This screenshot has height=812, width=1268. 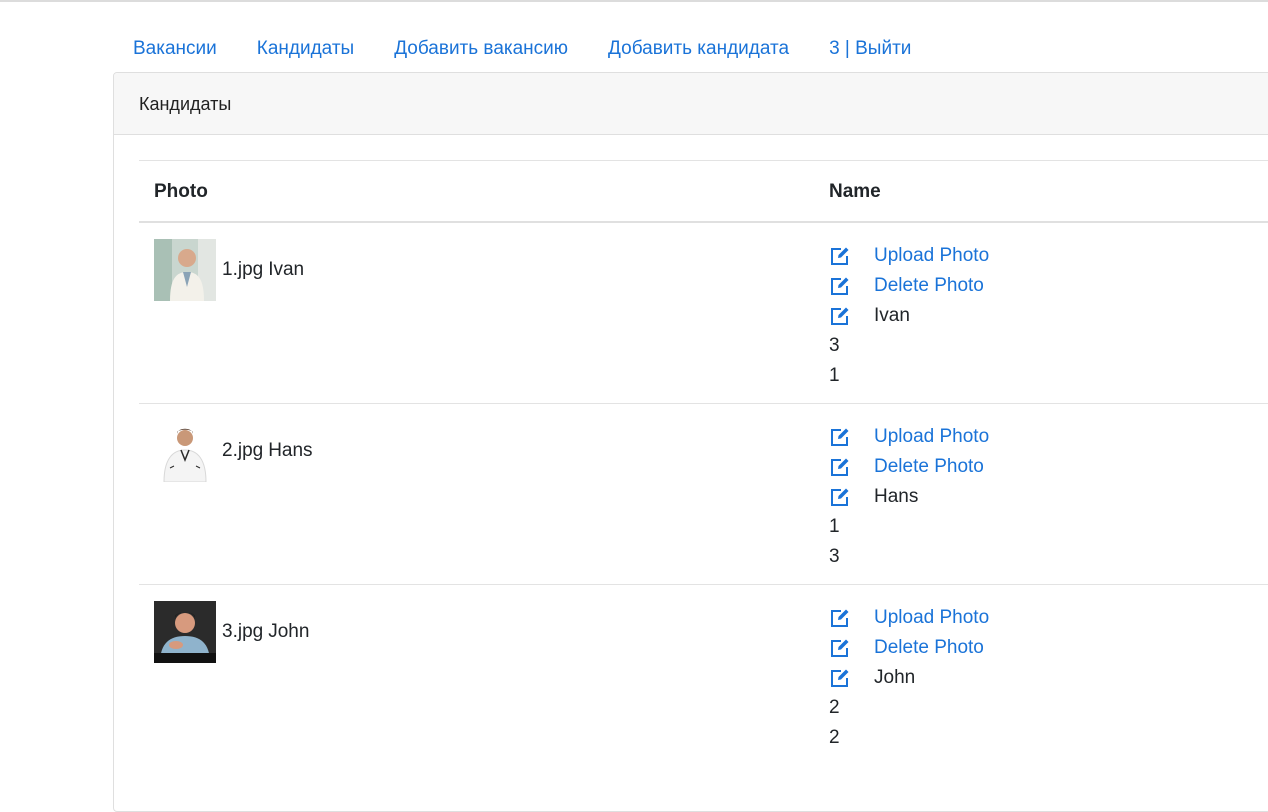 I want to click on photo-person-name: Hans, so click(x=290, y=450).